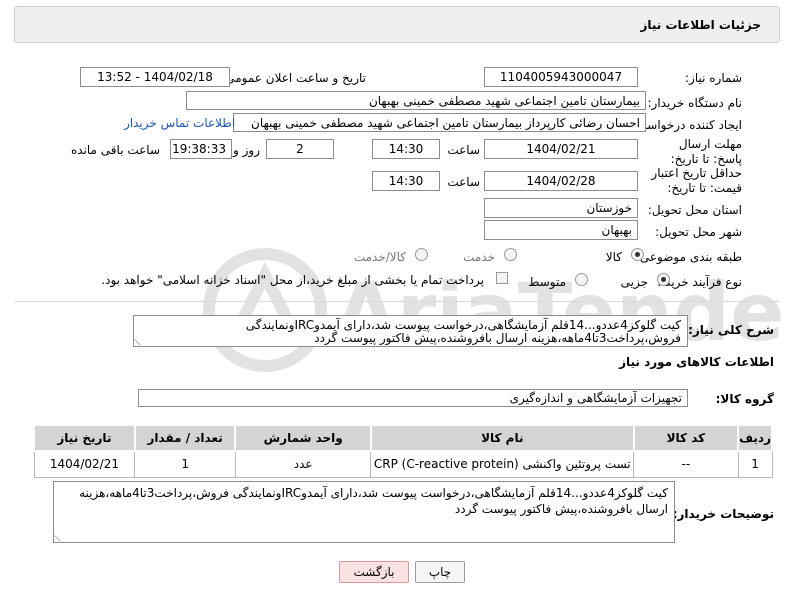 The image size is (788, 598). I want to click on category-label: طبقه بندی موضوعی:, so click(688, 257).